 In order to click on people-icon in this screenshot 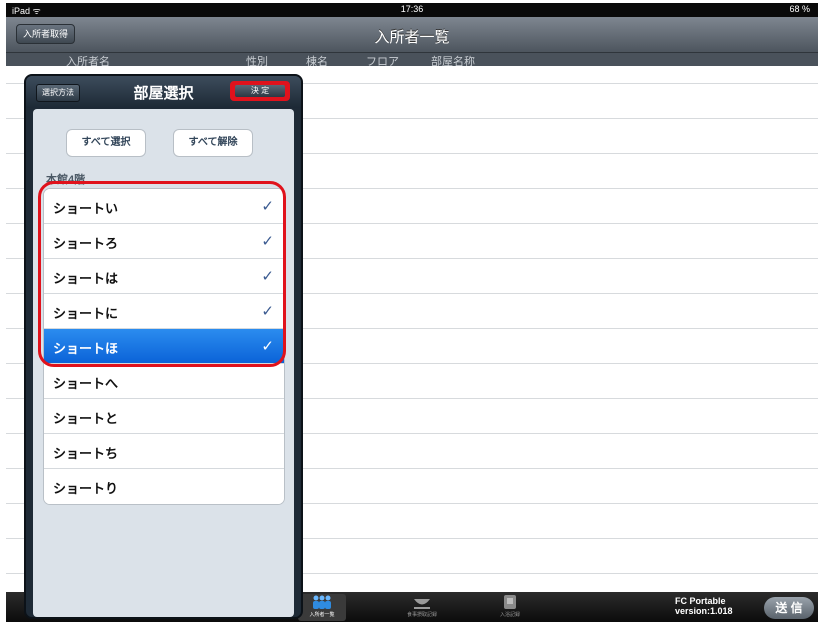, I will do `click(322, 602)`.